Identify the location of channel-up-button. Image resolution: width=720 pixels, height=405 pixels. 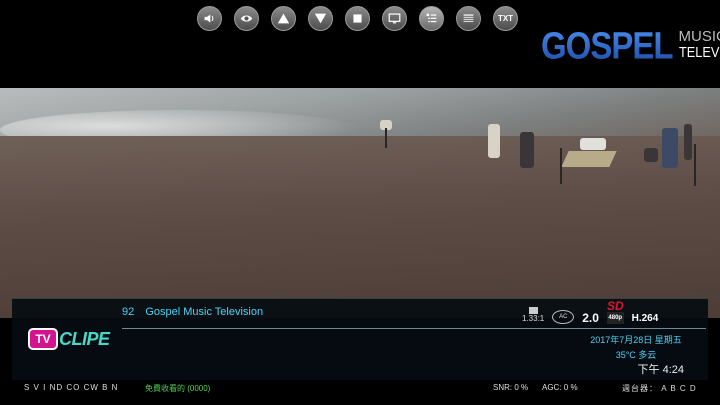
(283, 18).